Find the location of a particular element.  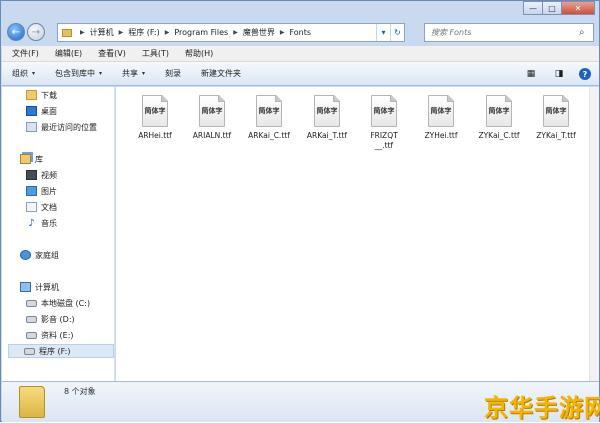

sidebar-item-homegroup: 家庭组 is located at coordinates (39, 255).